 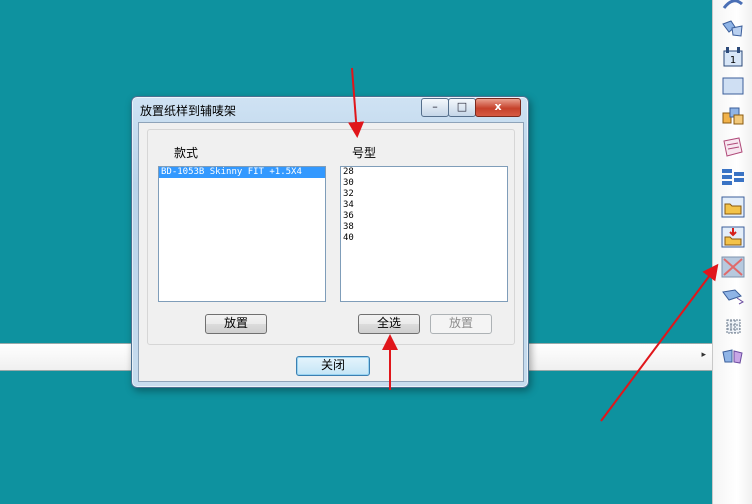 What do you see at coordinates (424, 238) in the screenshot?
I see `size-item: 40` at bounding box center [424, 238].